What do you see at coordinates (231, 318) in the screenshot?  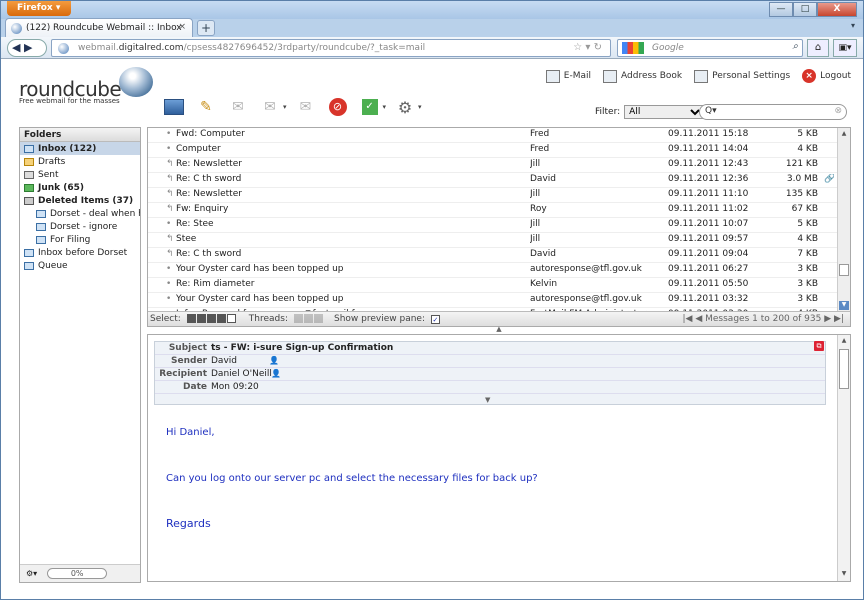 I see `select-none-icon` at bounding box center [231, 318].